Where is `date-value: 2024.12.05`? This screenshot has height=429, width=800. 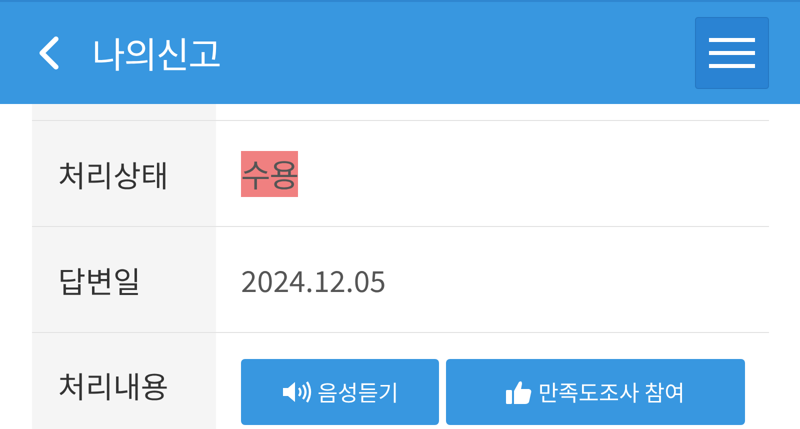
date-value: 2024.12.05 is located at coordinates (313, 279).